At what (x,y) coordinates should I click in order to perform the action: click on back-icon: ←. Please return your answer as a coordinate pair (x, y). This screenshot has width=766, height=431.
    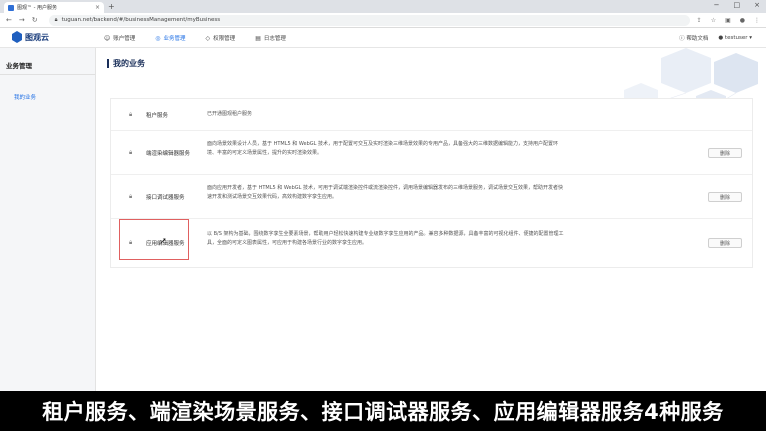
    Looking at the image, I should click on (9, 20).